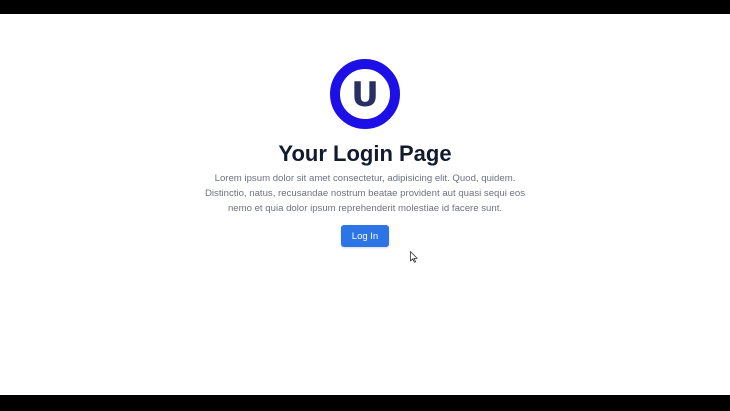 Image resolution: width=730 pixels, height=411 pixels. Describe the element at coordinates (365, 236) in the screenshot. I see `login-button: Log In` at that location.